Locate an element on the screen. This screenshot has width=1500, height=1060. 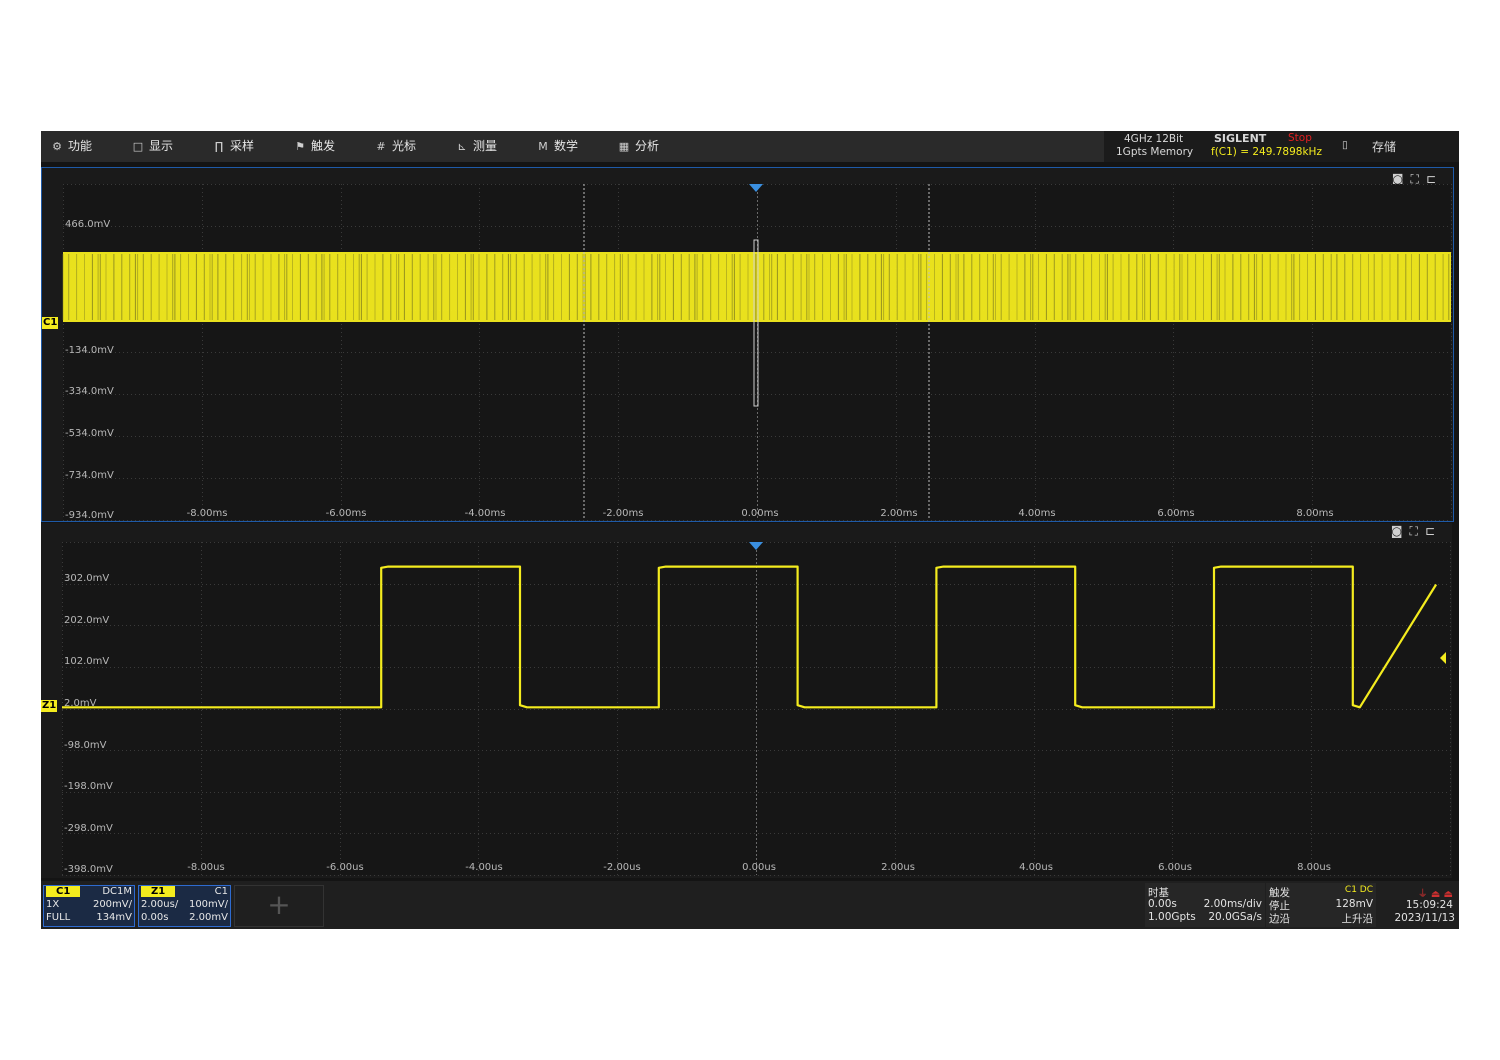
channel-marker-c1: C1 is located at coordinates (50, 323).